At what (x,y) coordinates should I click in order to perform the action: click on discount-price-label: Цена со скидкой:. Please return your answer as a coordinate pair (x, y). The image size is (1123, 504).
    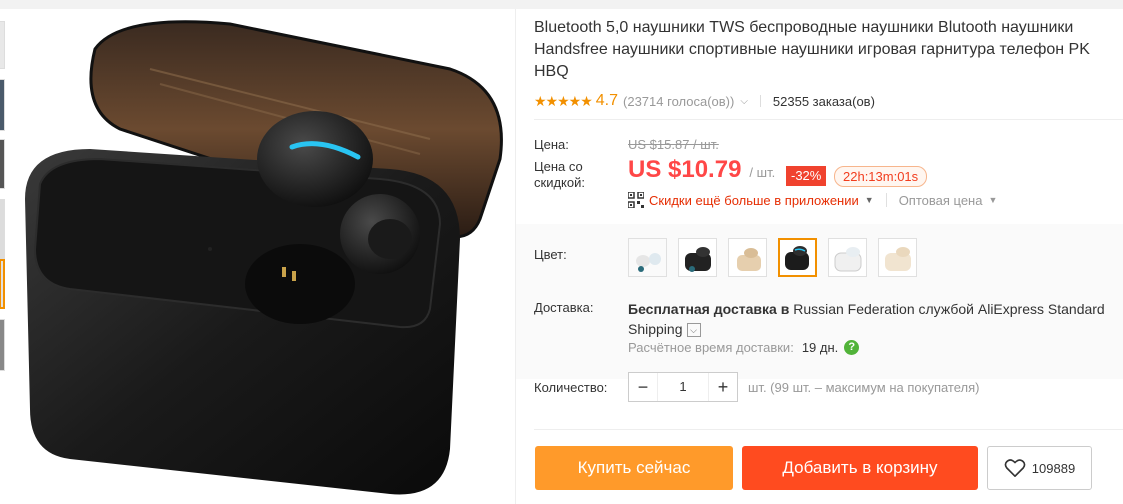
    Looking at the image, I should click on (559, 175).